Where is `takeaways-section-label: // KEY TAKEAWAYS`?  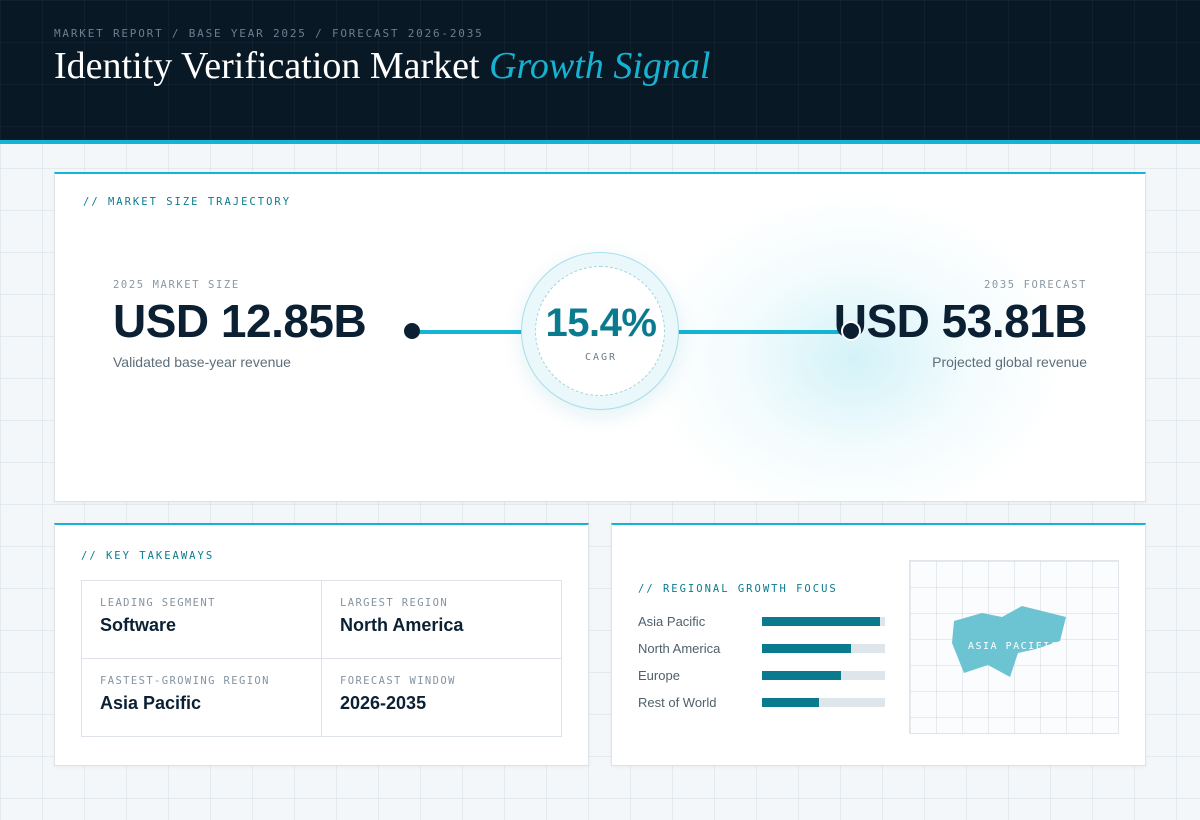 takeaways-section-label: // KEY TAKEAWAYS is located at coordinates (148, 556).